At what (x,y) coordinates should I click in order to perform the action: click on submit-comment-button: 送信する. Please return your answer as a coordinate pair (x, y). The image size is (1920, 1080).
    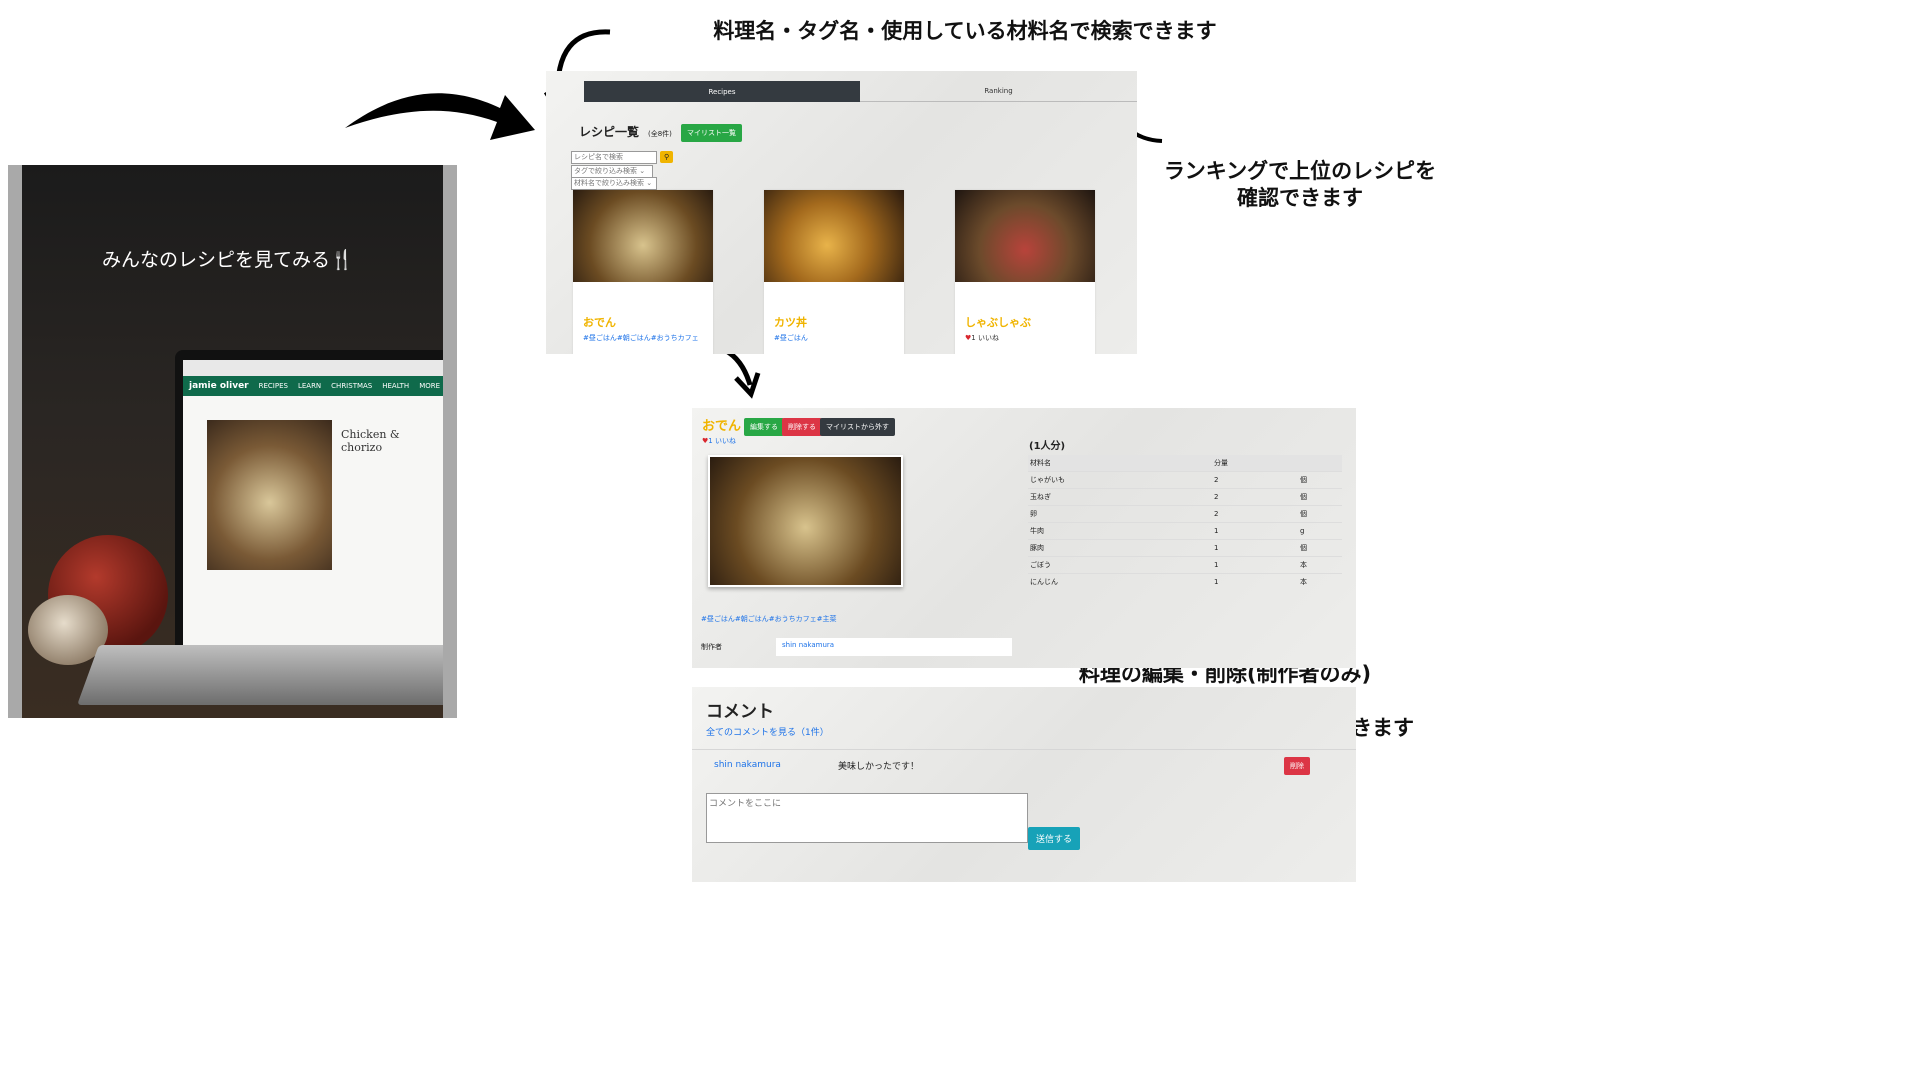
    Looking at the image, I should click on (1054, 838).